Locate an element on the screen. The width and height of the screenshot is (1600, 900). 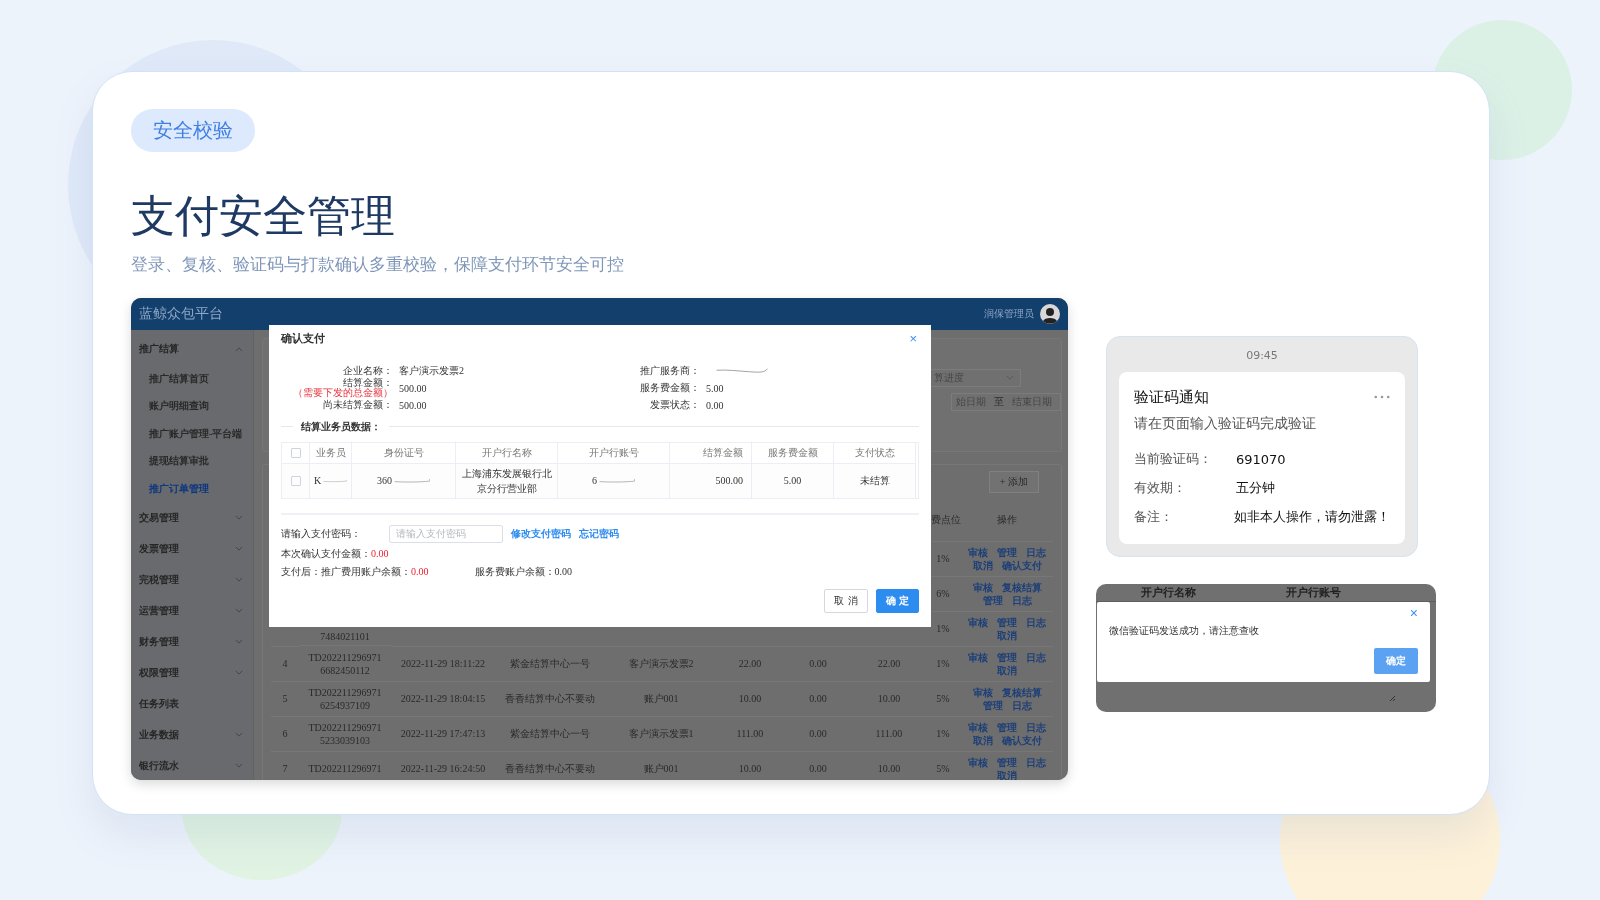
table-cell: 22.00 is located at coordinates (750, 664).